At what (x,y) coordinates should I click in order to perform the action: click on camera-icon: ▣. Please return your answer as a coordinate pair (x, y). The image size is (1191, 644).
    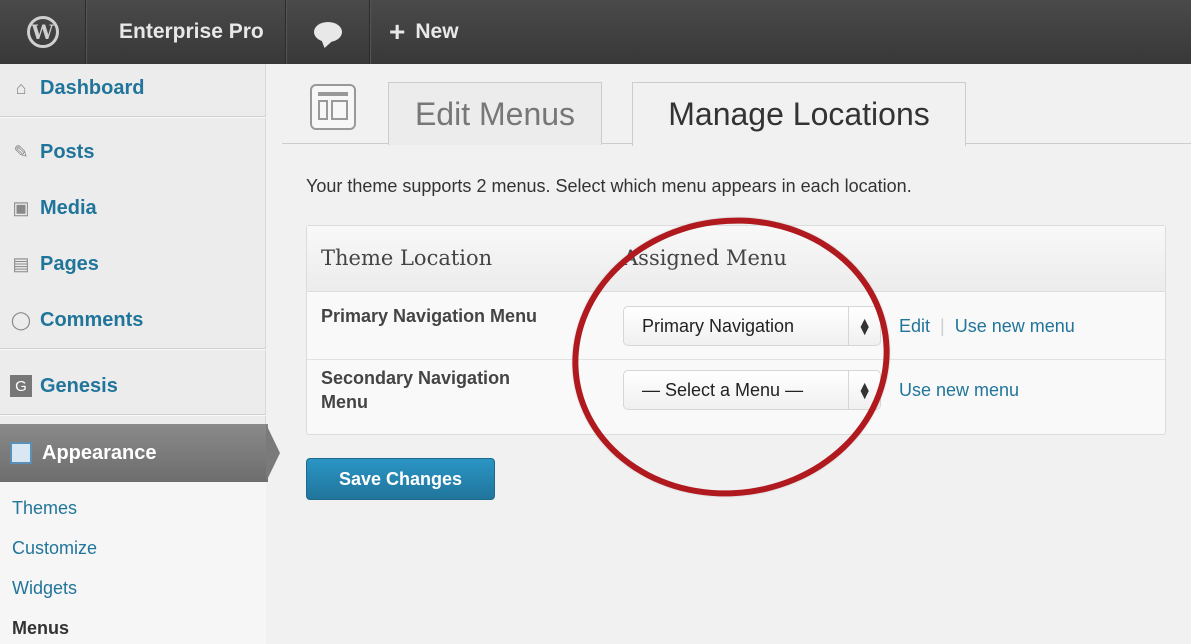
    Looking at the image, I should click on (21, 207).